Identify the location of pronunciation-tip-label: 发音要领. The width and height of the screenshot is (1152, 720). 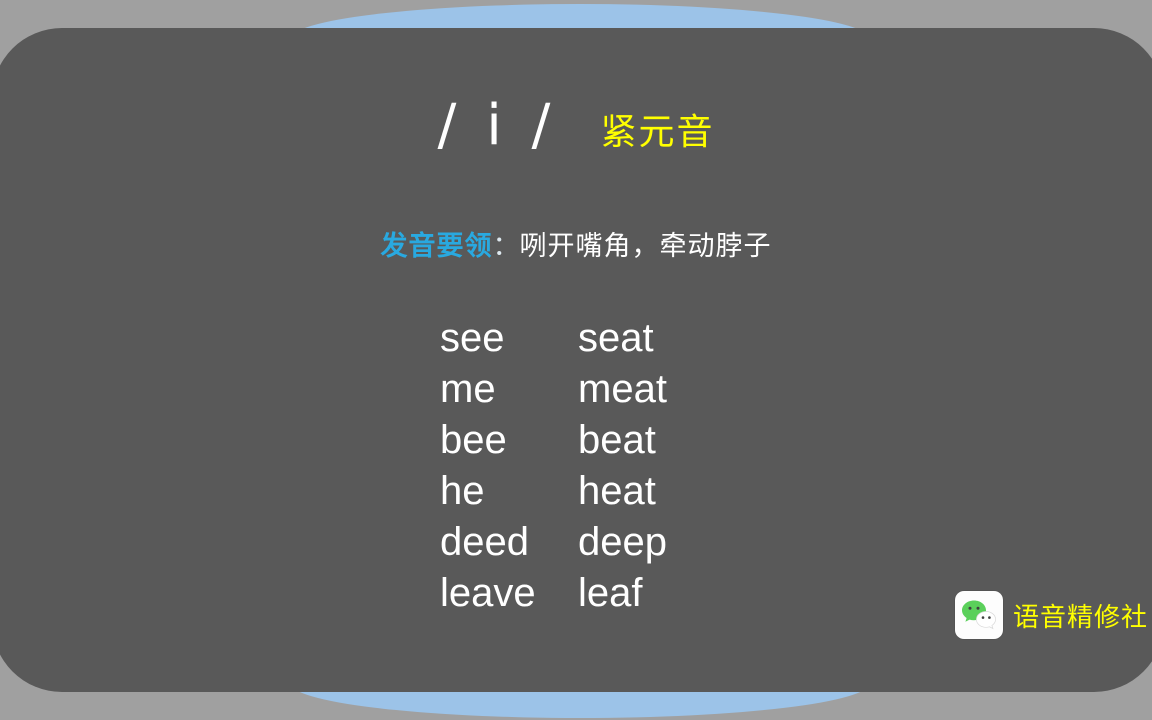
(436, 246).